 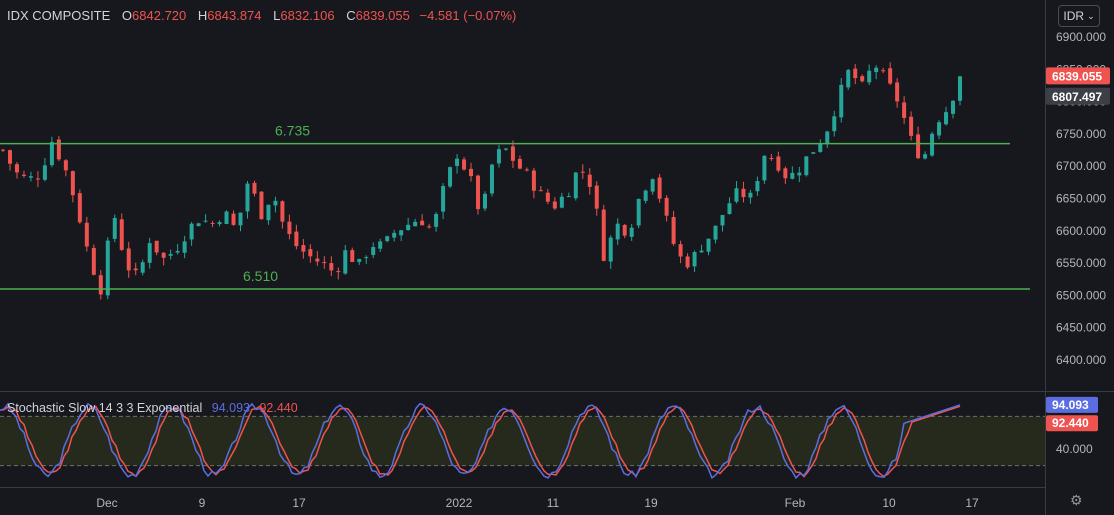 I want to click on x-tick-label: 2022, so click(x=459, y=503).